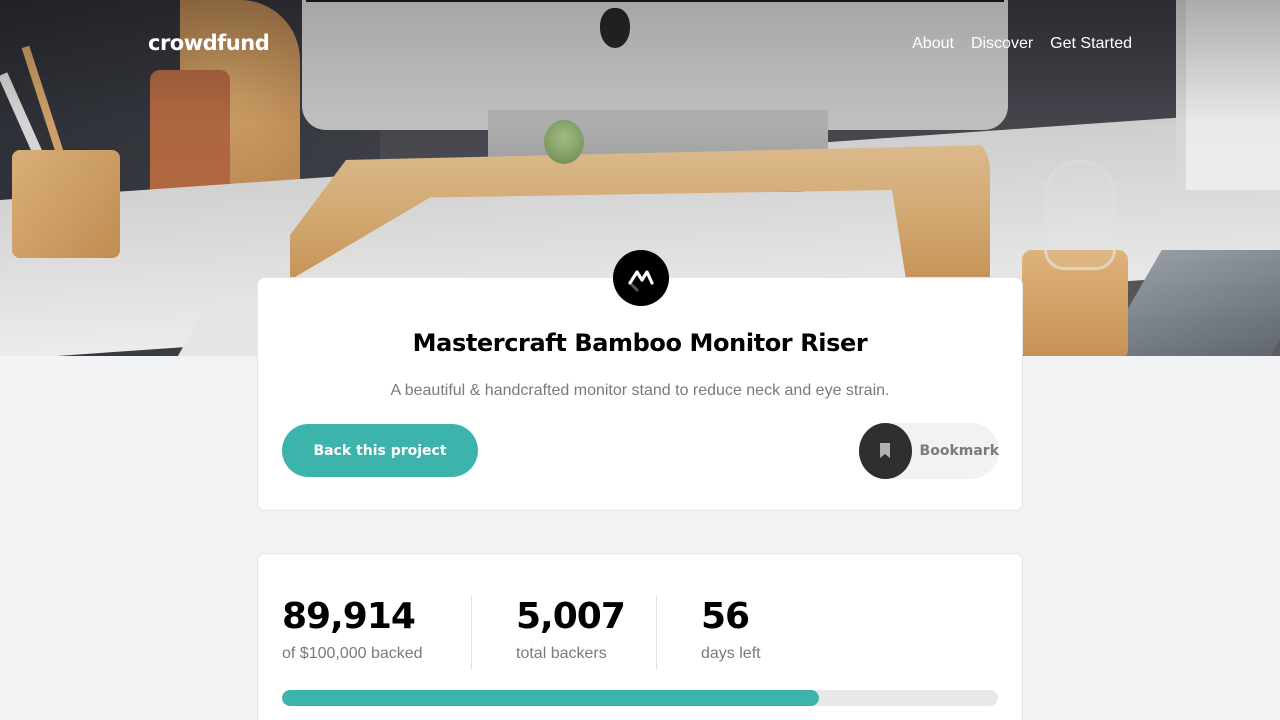 This screenshot has height=720, width=1280. Describe the element at coordinates (725, 616) in the screenshot. I see `days-left-count: 56` at that location.